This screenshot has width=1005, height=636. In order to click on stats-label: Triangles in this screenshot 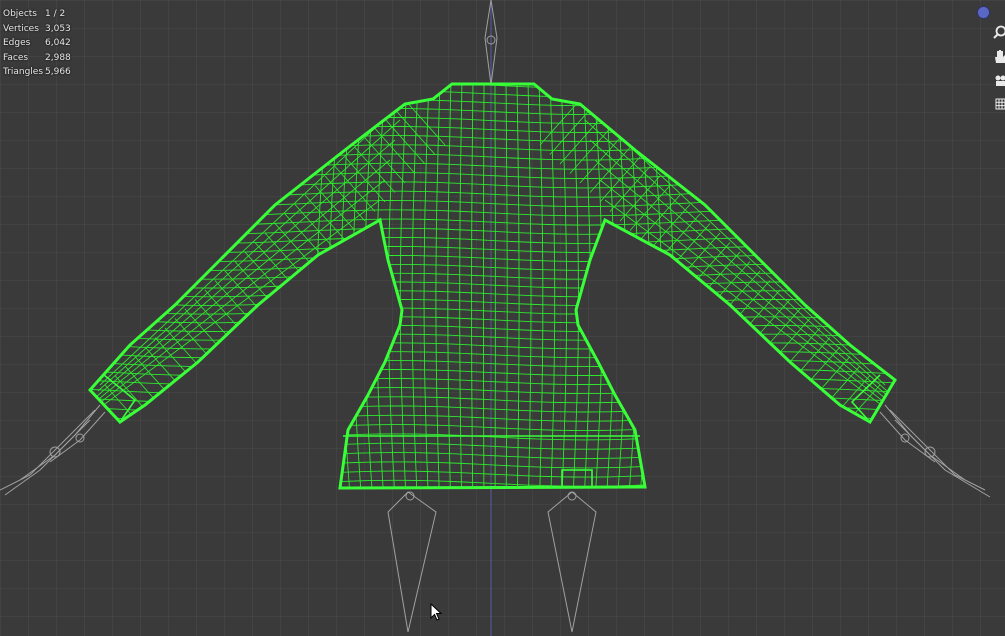, I will do `click(23, 72)`.